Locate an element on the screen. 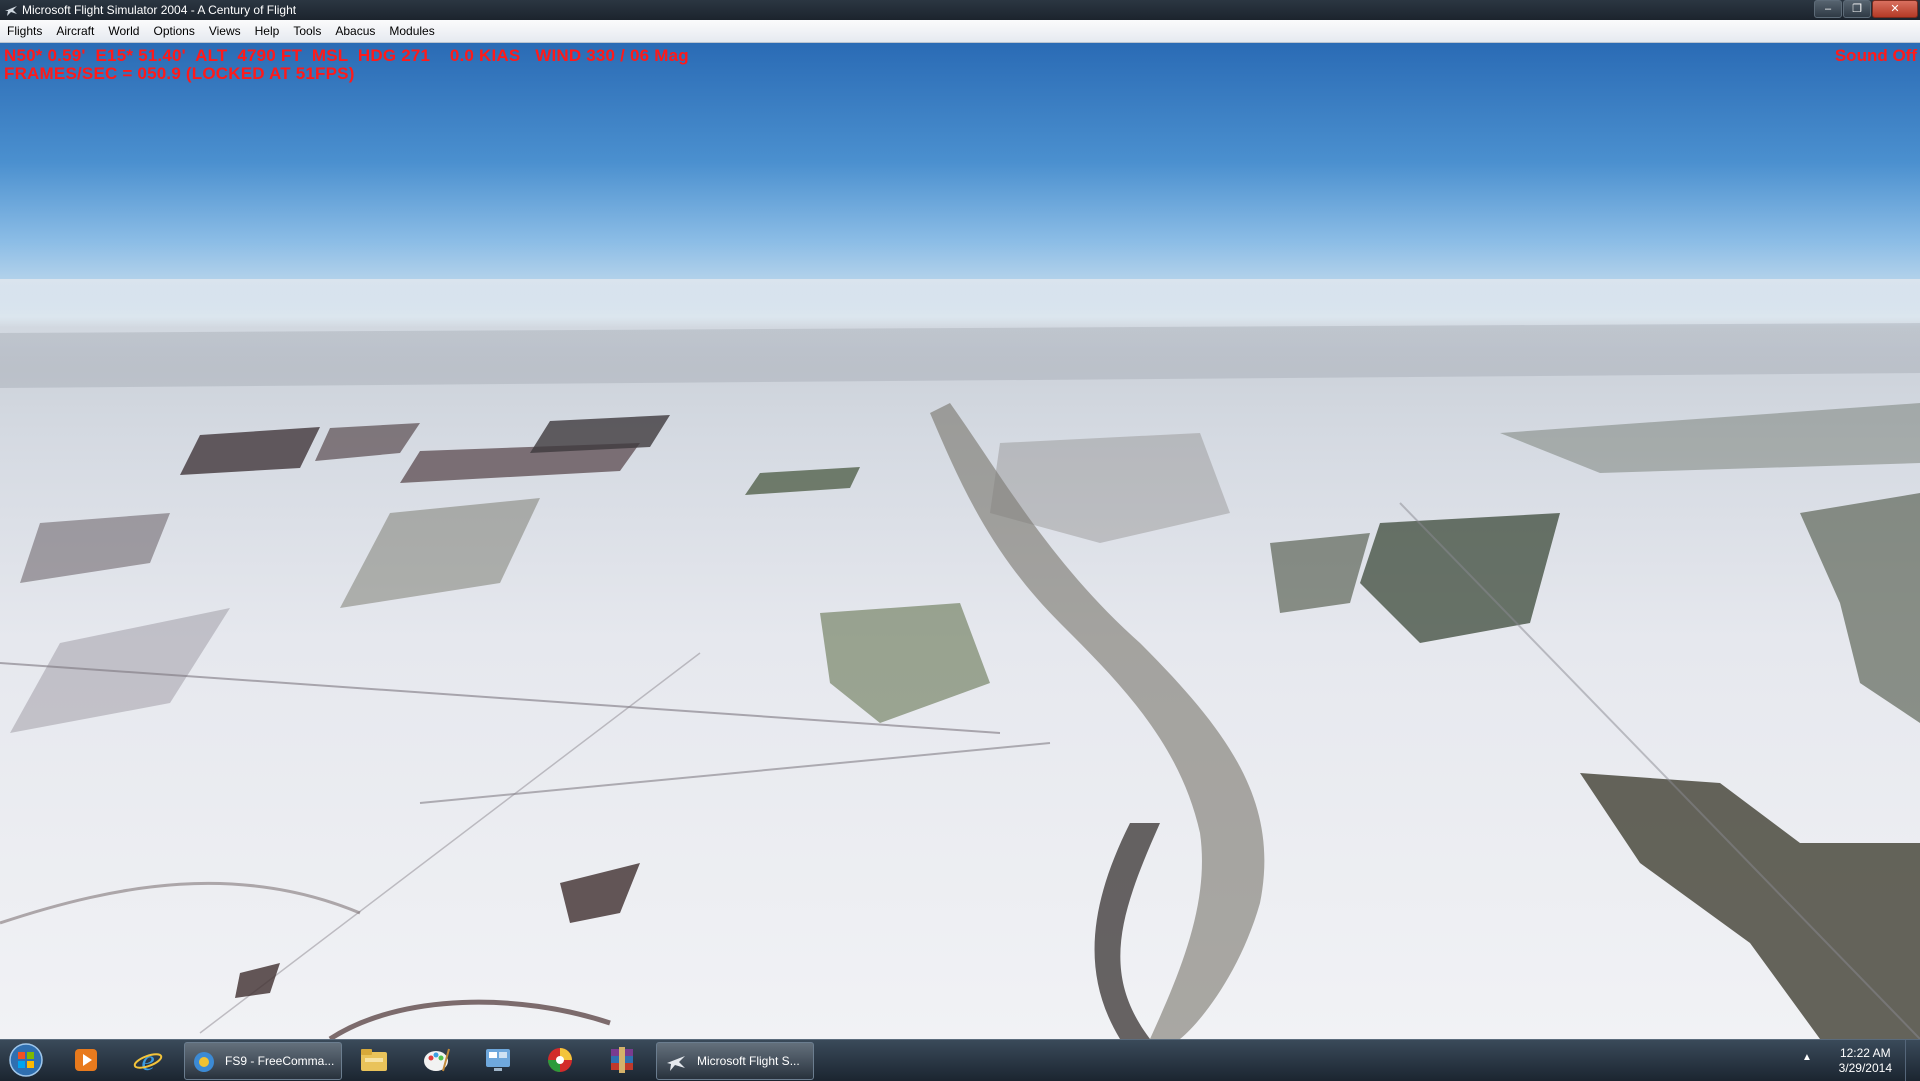 This screenshot has height=1081, width=1920. menu-help: Help is located at coordinates (267, 31).